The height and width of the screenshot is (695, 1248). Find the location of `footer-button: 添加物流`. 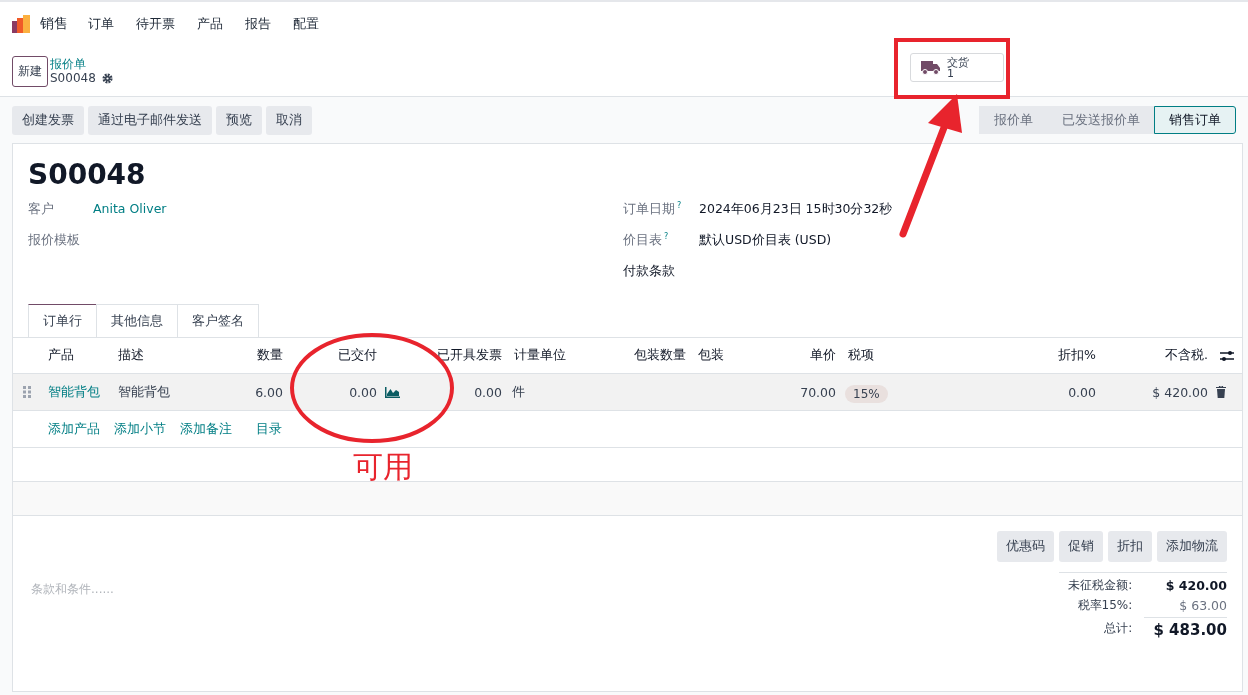

footer-button: 添加物流 is located at coordinates (1192, 546).